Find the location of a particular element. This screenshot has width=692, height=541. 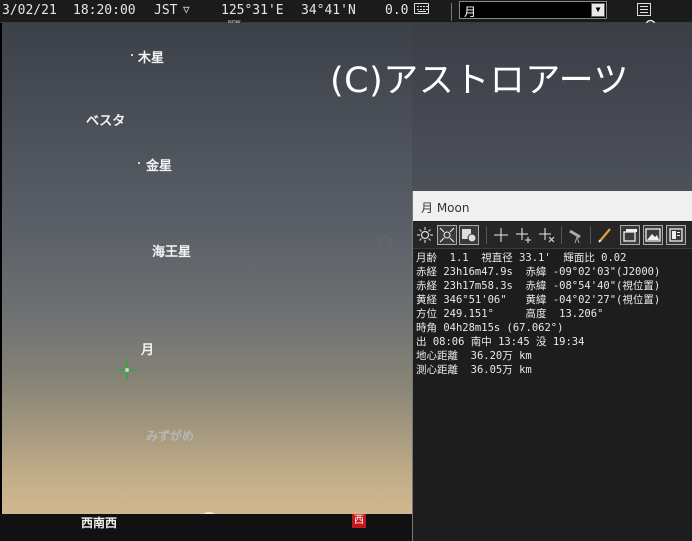

label-aquarius: みずがめ is located at coordinates (170, 435).